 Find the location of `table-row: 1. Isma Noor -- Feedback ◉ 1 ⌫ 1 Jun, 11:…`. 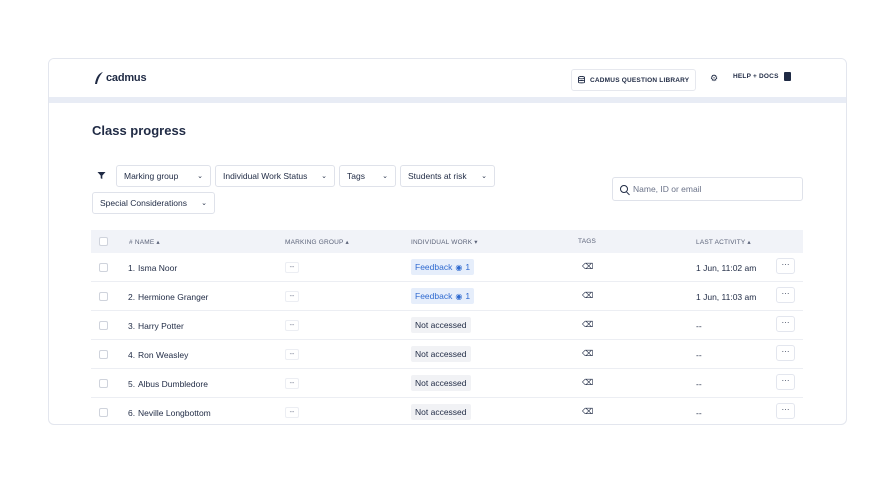

table-row: 1. Isma Noor -- Feedback ◉ 1 ⌫ 1 Jun, 11:… is located at coordinates (447, 267).